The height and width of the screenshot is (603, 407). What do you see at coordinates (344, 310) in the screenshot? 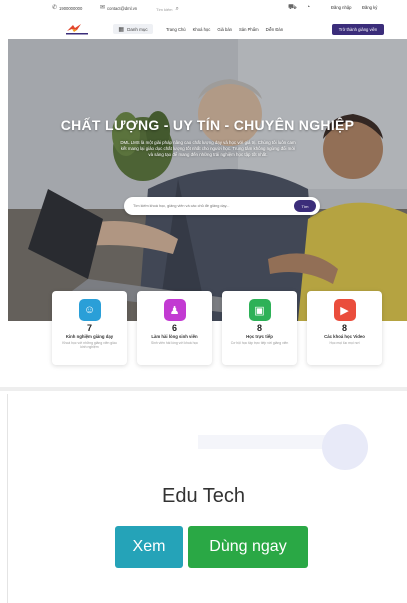
I see `video-icon: ▶` at bounding box center [344, 310].